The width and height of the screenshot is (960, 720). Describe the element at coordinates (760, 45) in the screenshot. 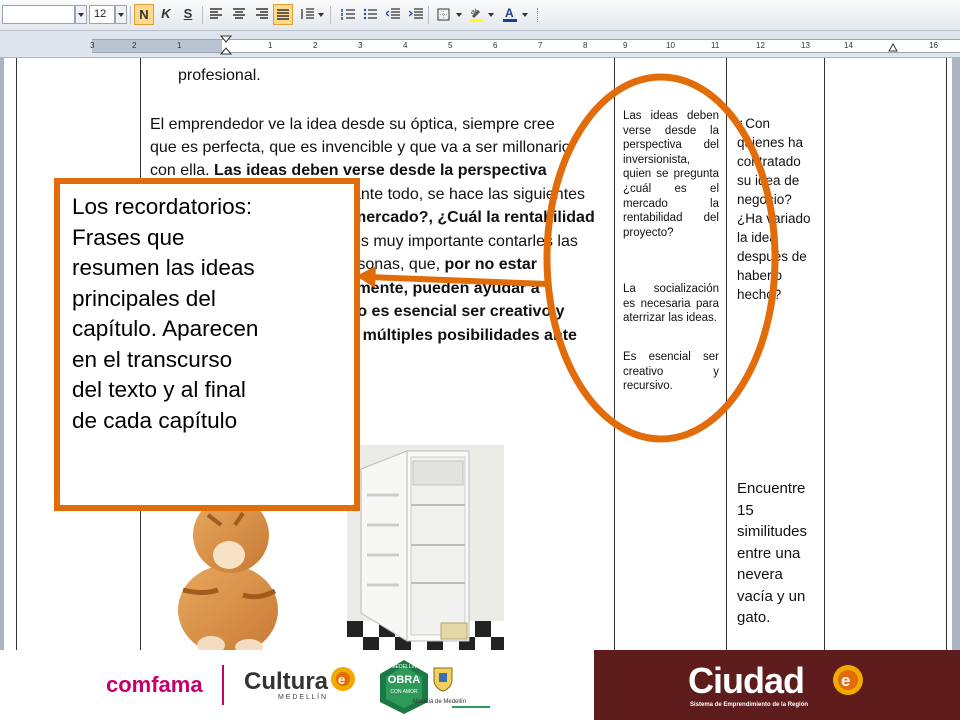

I see `ruler-number: 12` at that location.